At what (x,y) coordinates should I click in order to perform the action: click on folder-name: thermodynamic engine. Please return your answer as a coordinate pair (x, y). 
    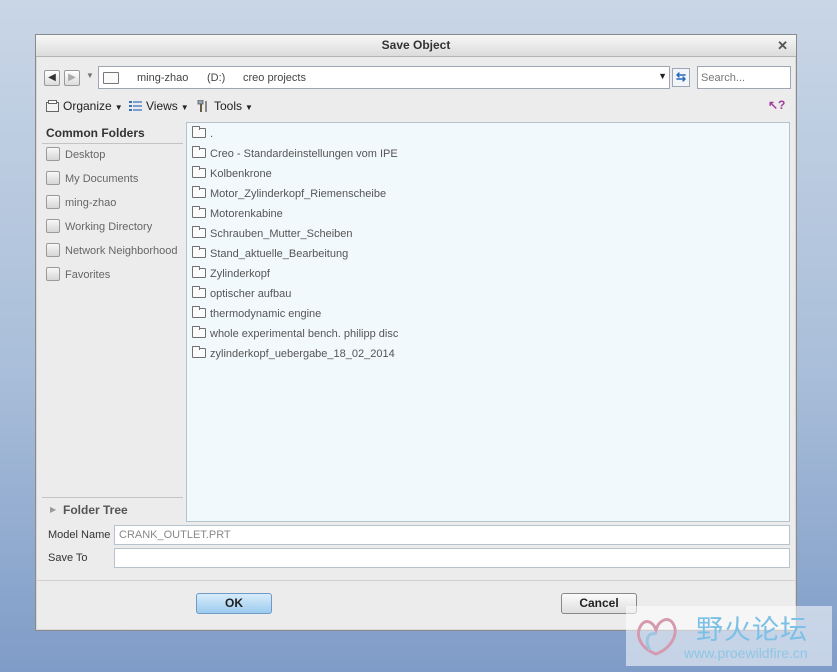
    Looking at the image, I should click on (266, 314).